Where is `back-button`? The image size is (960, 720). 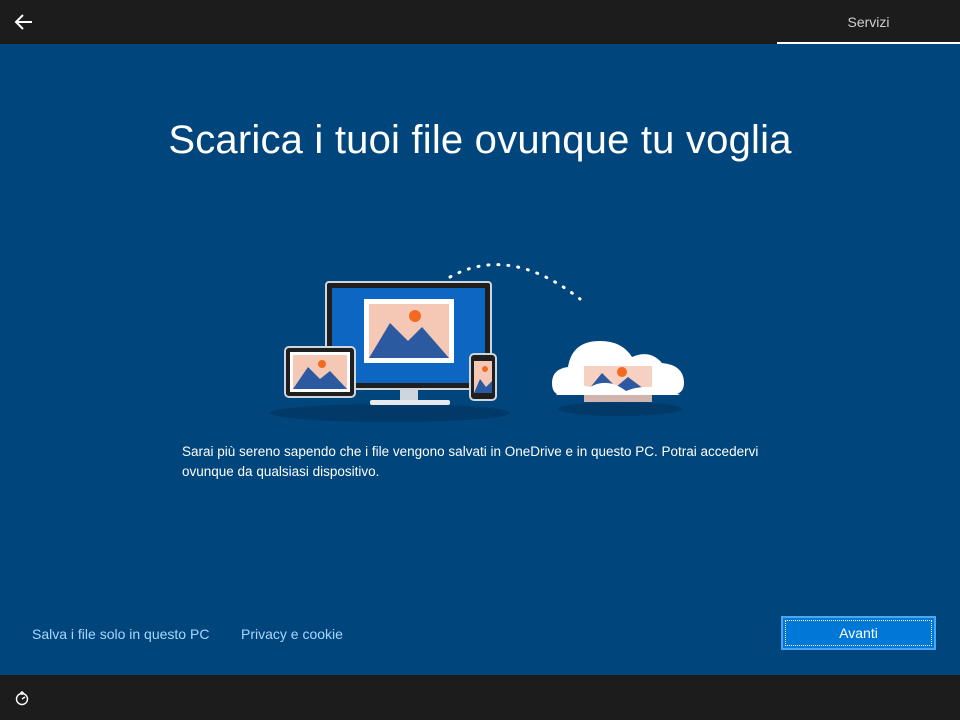
back-button is located at coordinates (23, 22).